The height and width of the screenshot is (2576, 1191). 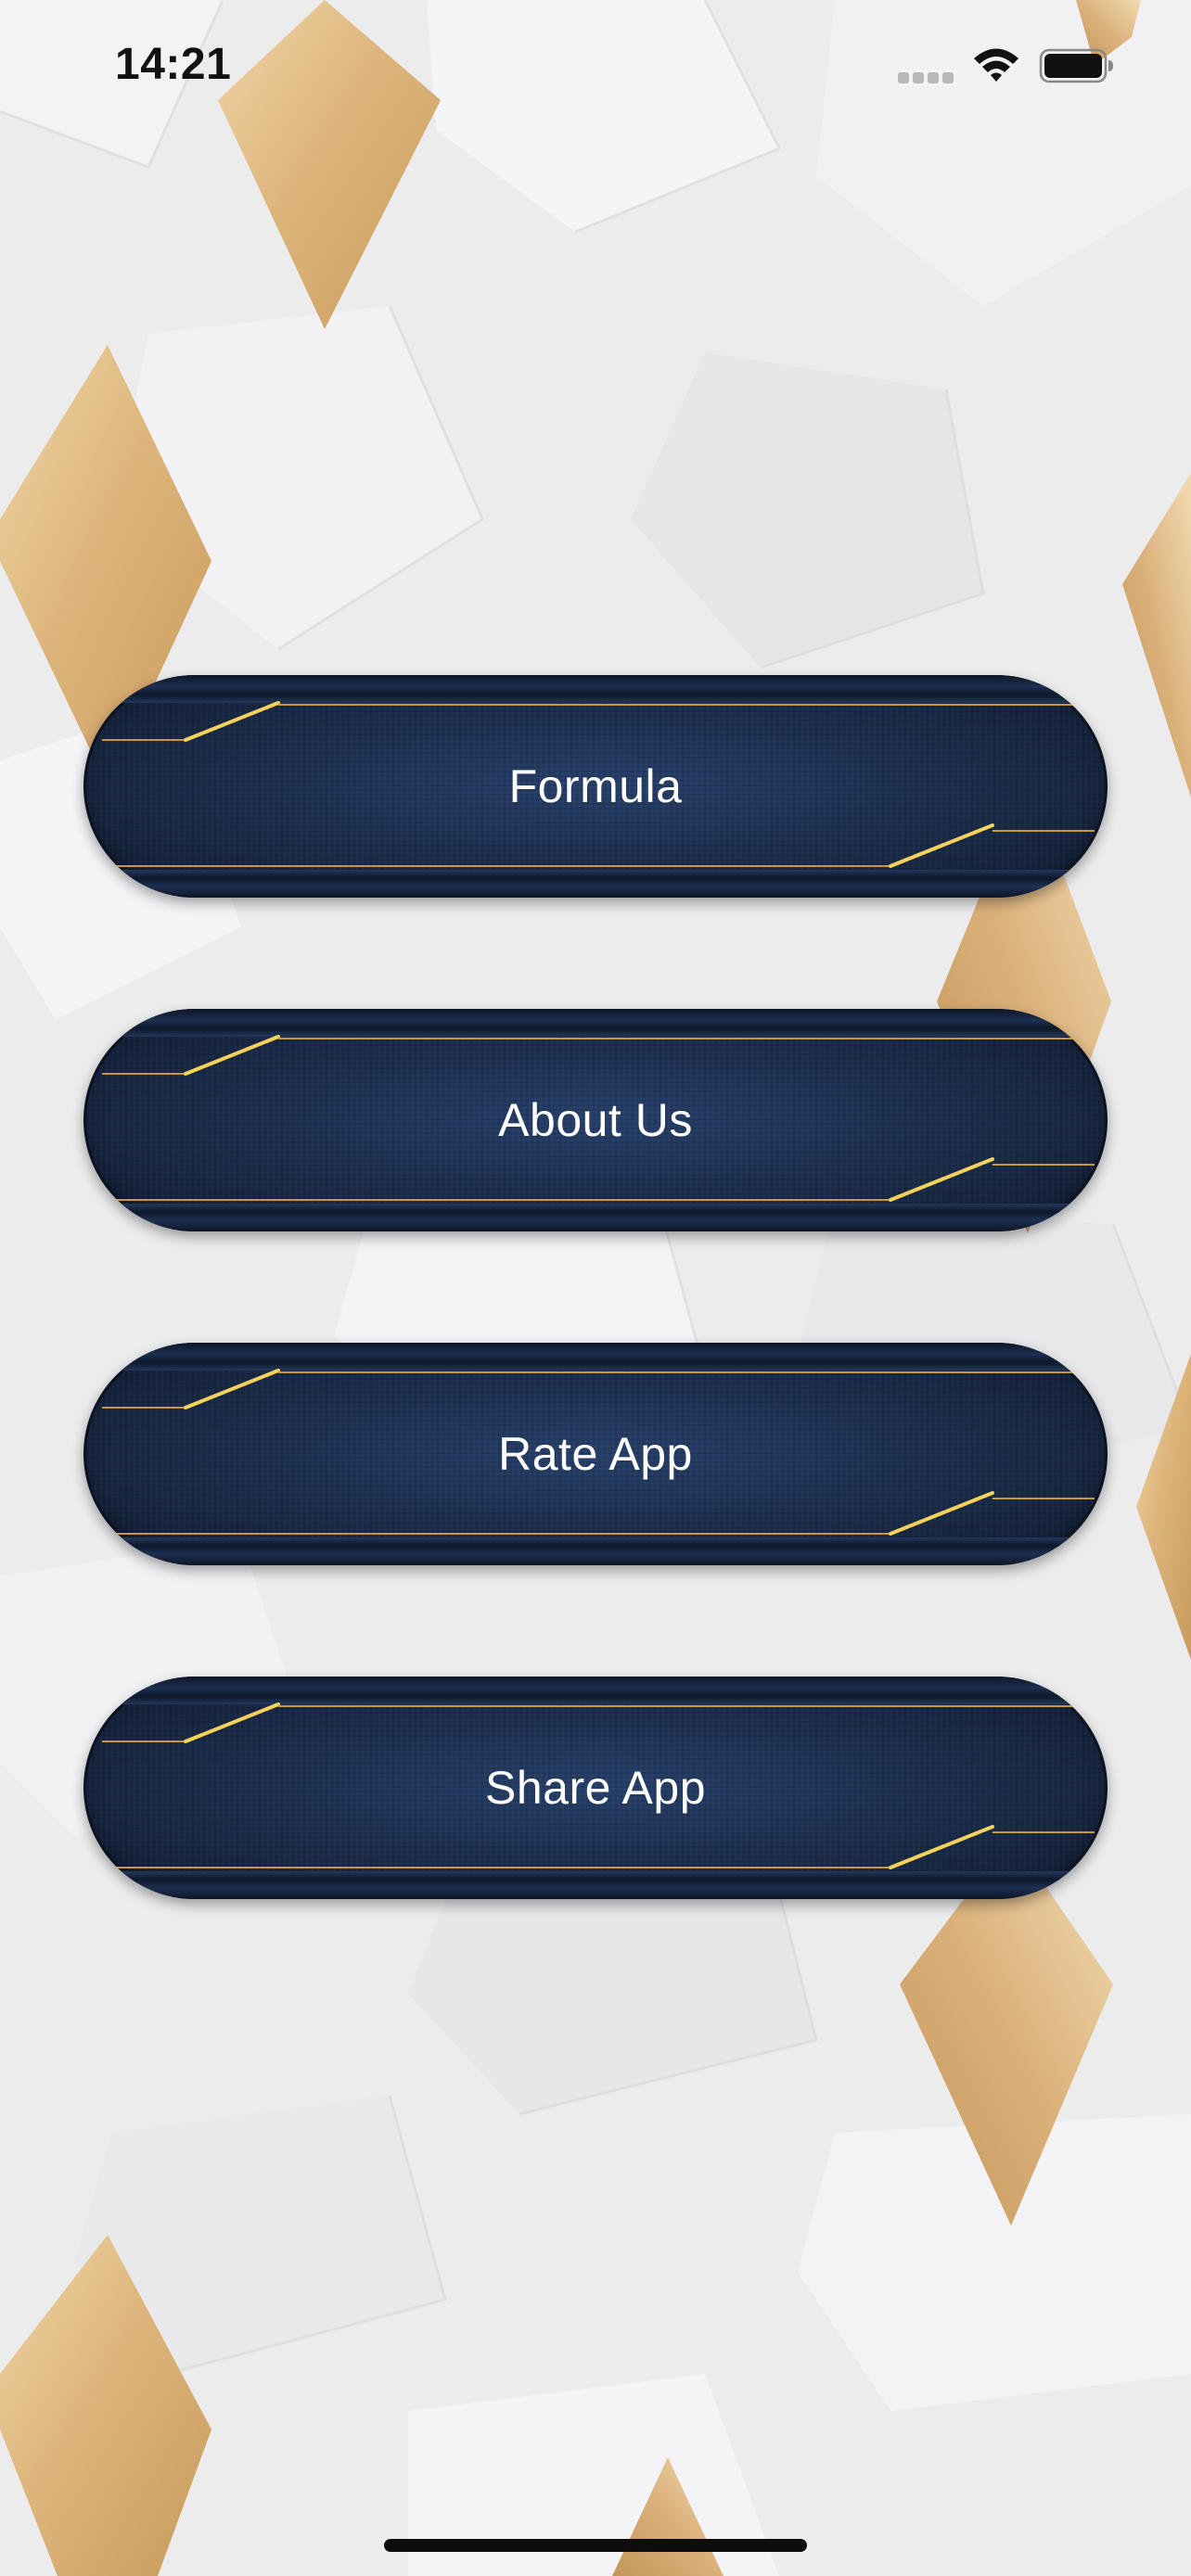 I want to click on battery-icon, so click(x=1076, y=66).